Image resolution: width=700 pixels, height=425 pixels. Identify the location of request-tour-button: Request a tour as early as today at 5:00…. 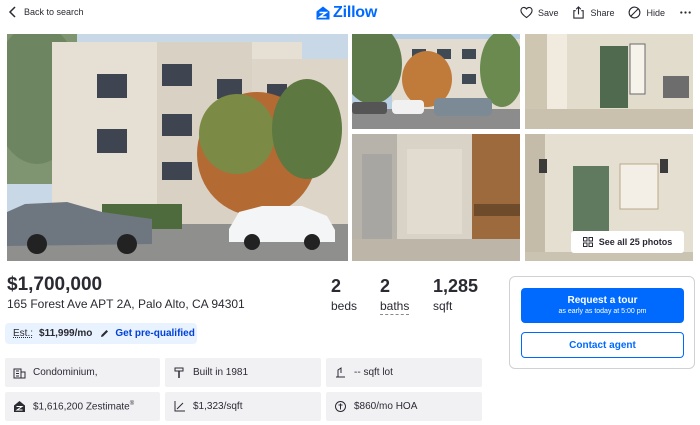
(602, 305).